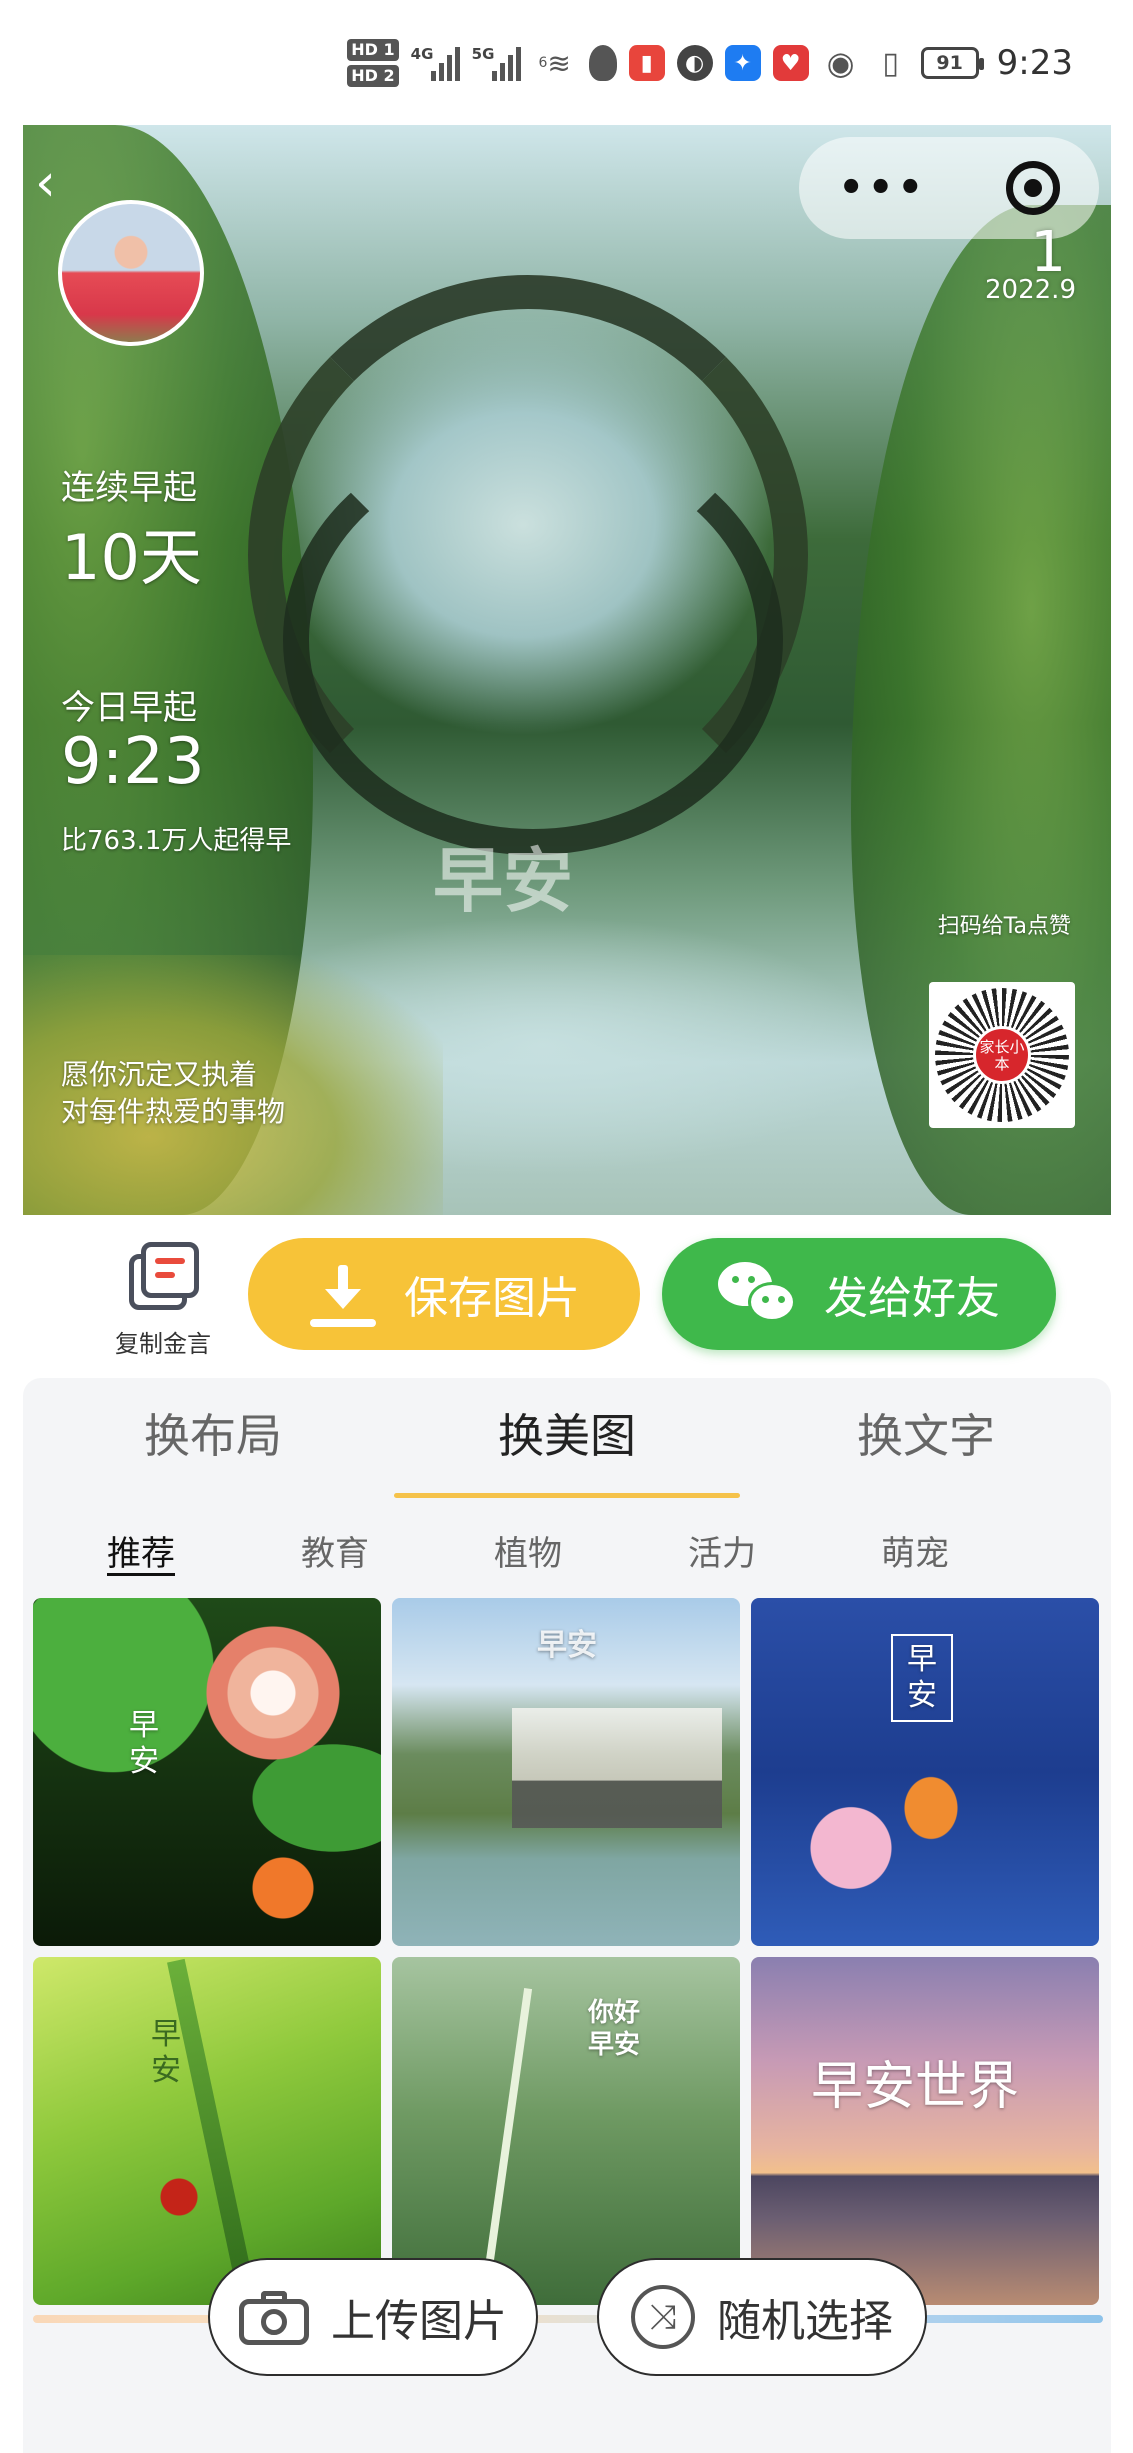  What do you see at coordinates (1032, 188) in the screenshot?
I see `close-miniprogram-icon` at bounding box center [1032, 188].